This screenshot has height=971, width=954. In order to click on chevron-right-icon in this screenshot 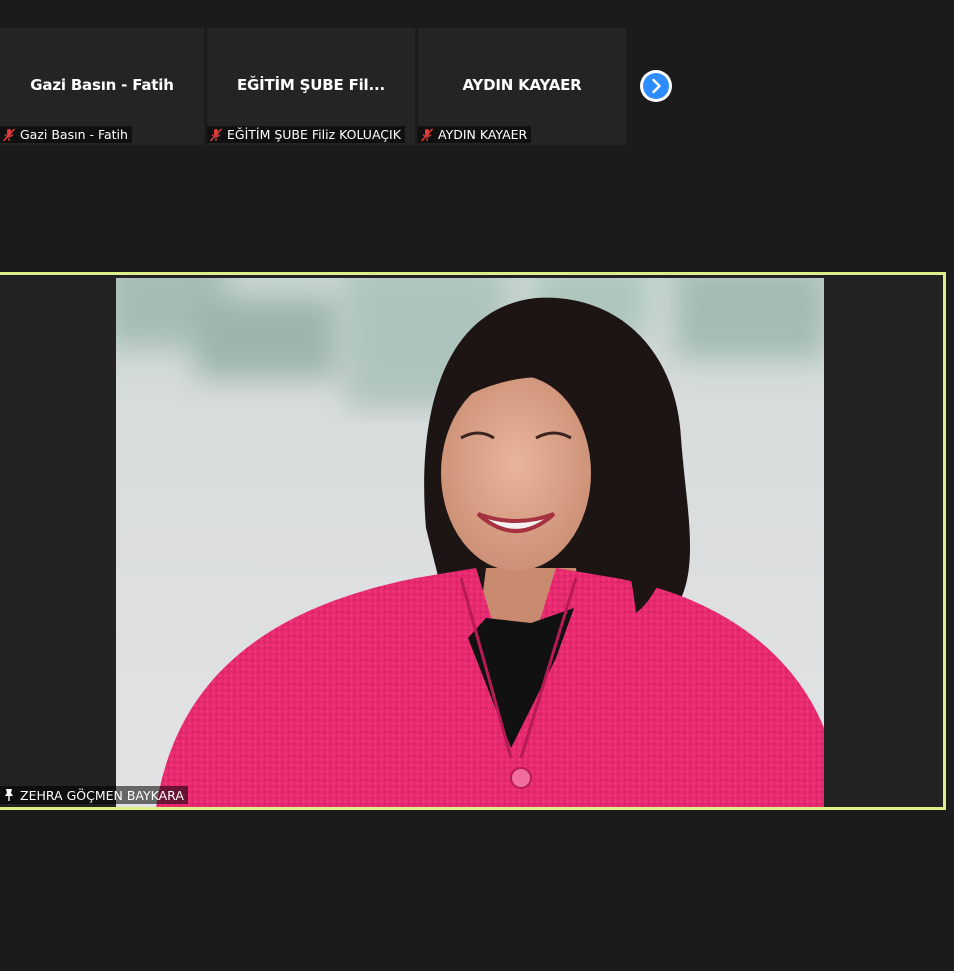, I will do `click(656, 86)`.